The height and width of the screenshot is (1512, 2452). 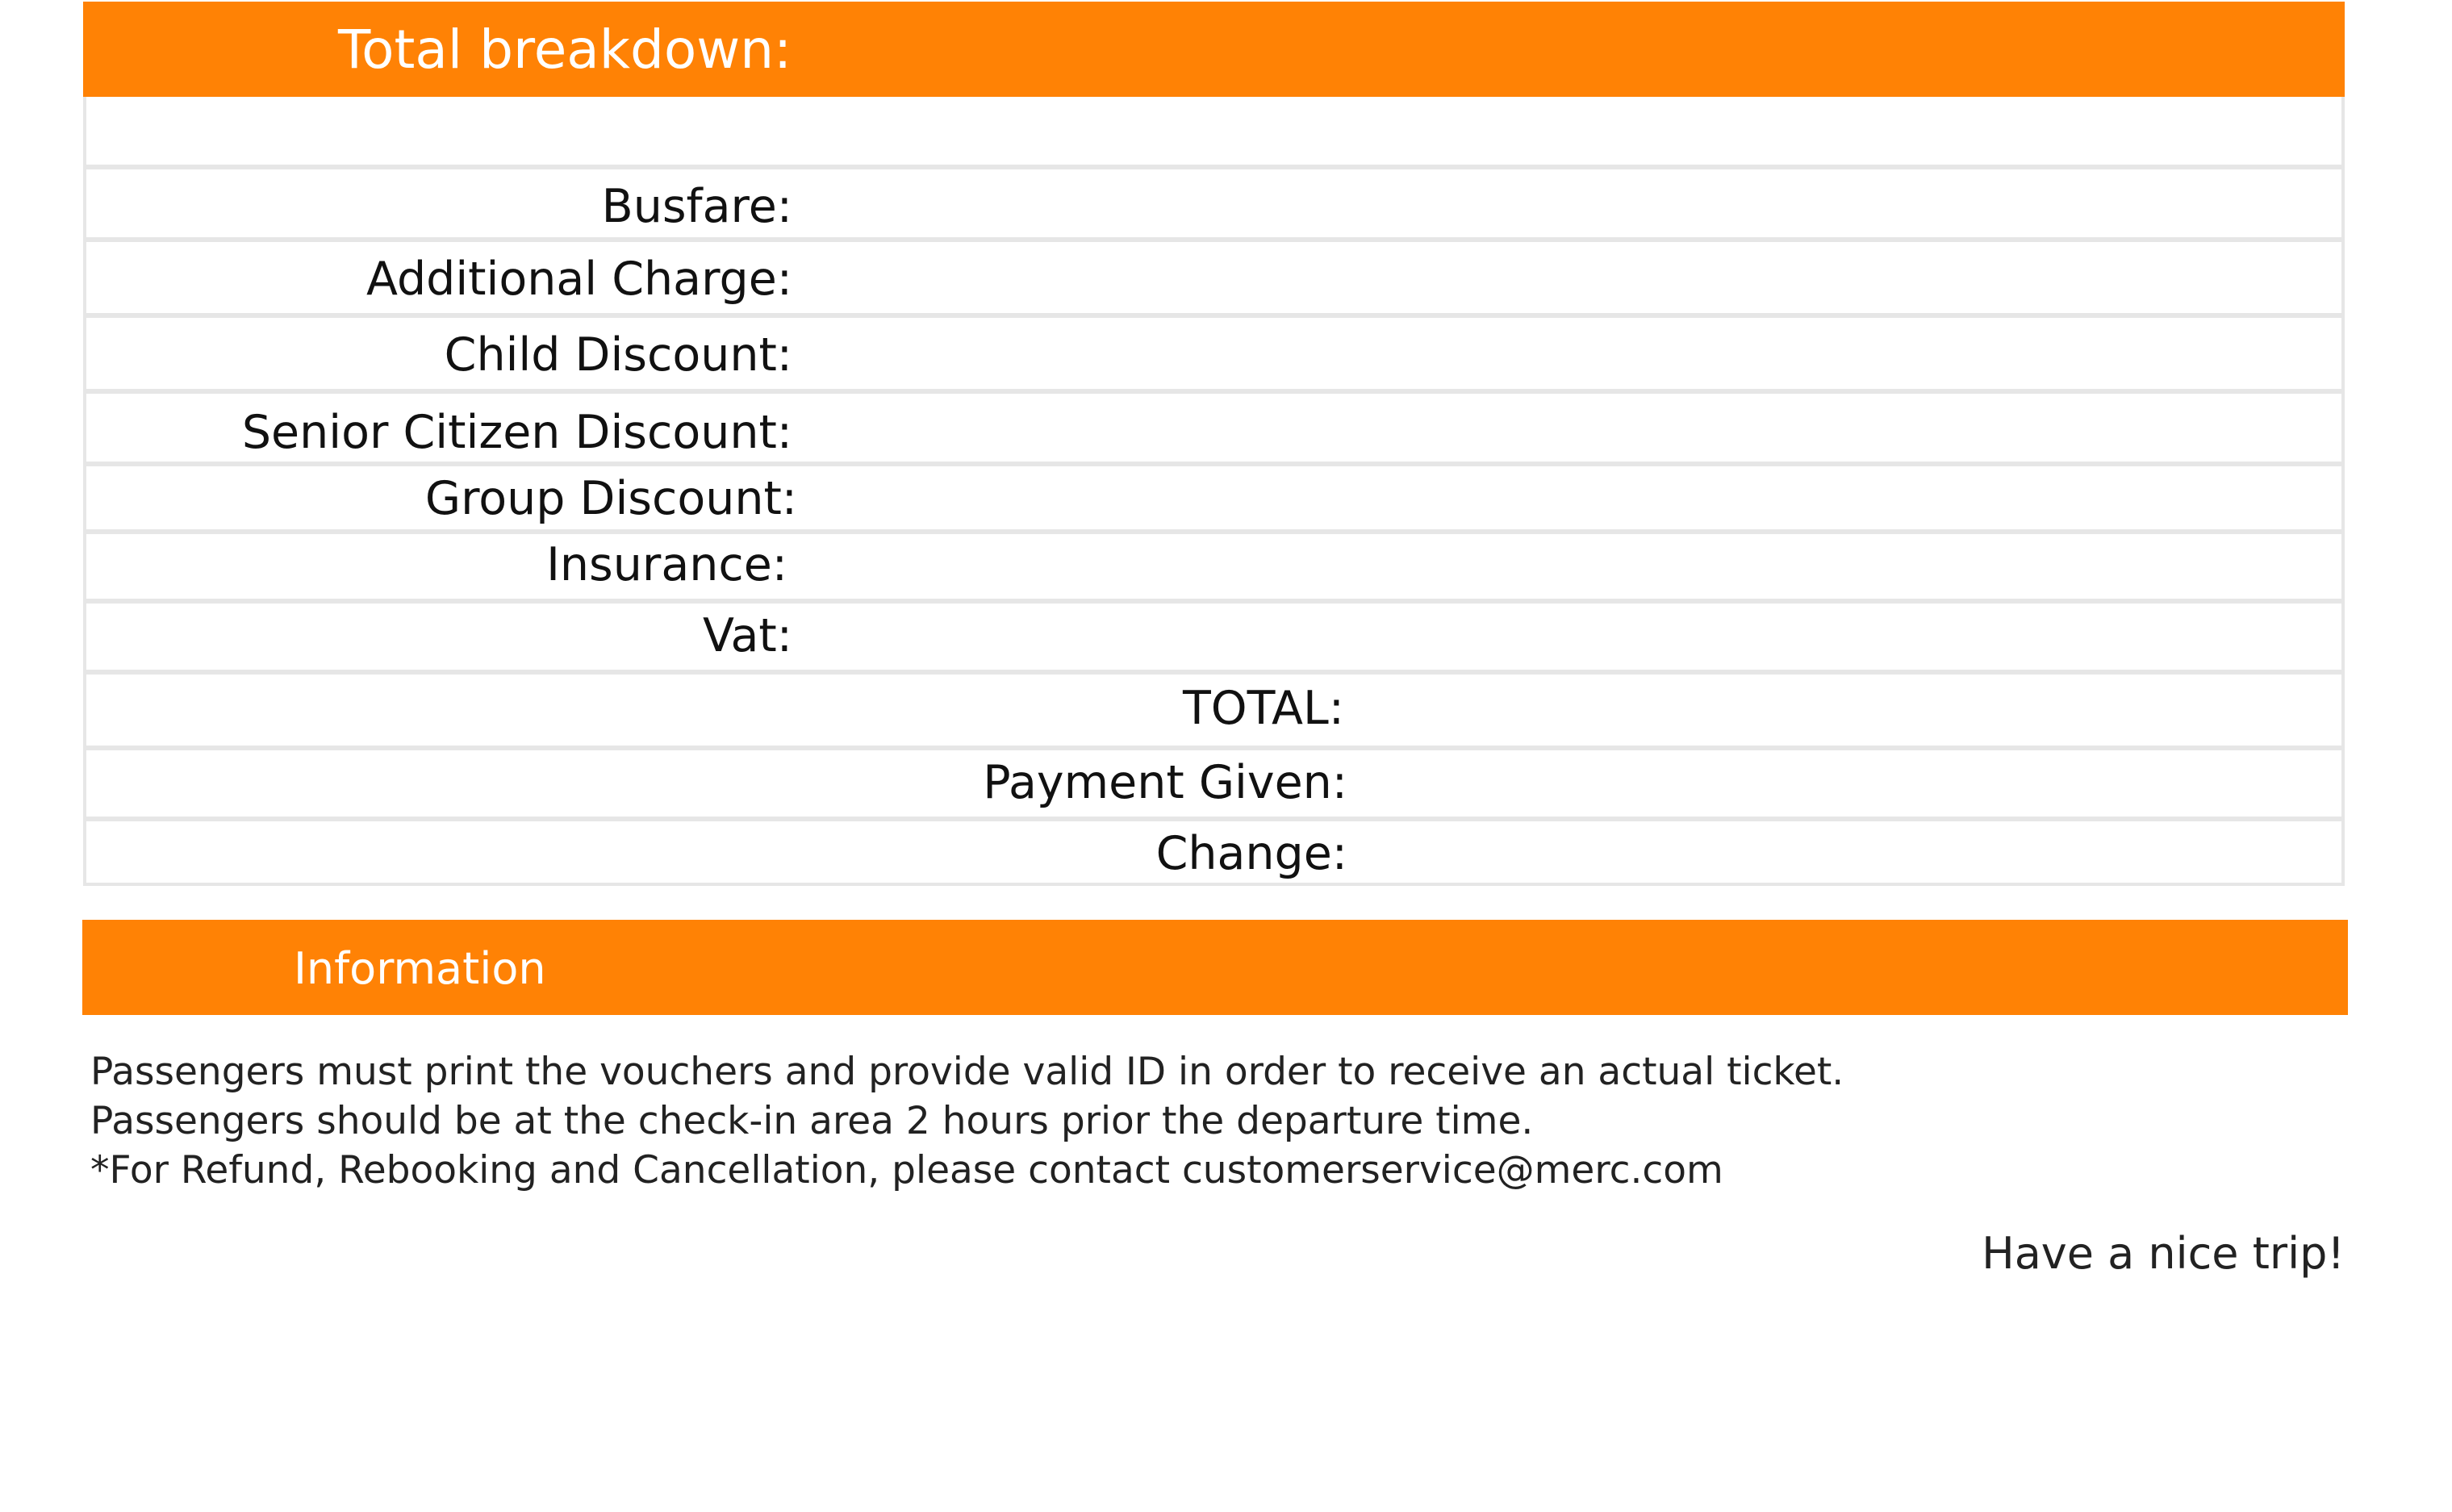 What do you see at coordinates (1251, 853) in the screenshot?
I see `change-label: Change:` at bounding box center [1251, 853].